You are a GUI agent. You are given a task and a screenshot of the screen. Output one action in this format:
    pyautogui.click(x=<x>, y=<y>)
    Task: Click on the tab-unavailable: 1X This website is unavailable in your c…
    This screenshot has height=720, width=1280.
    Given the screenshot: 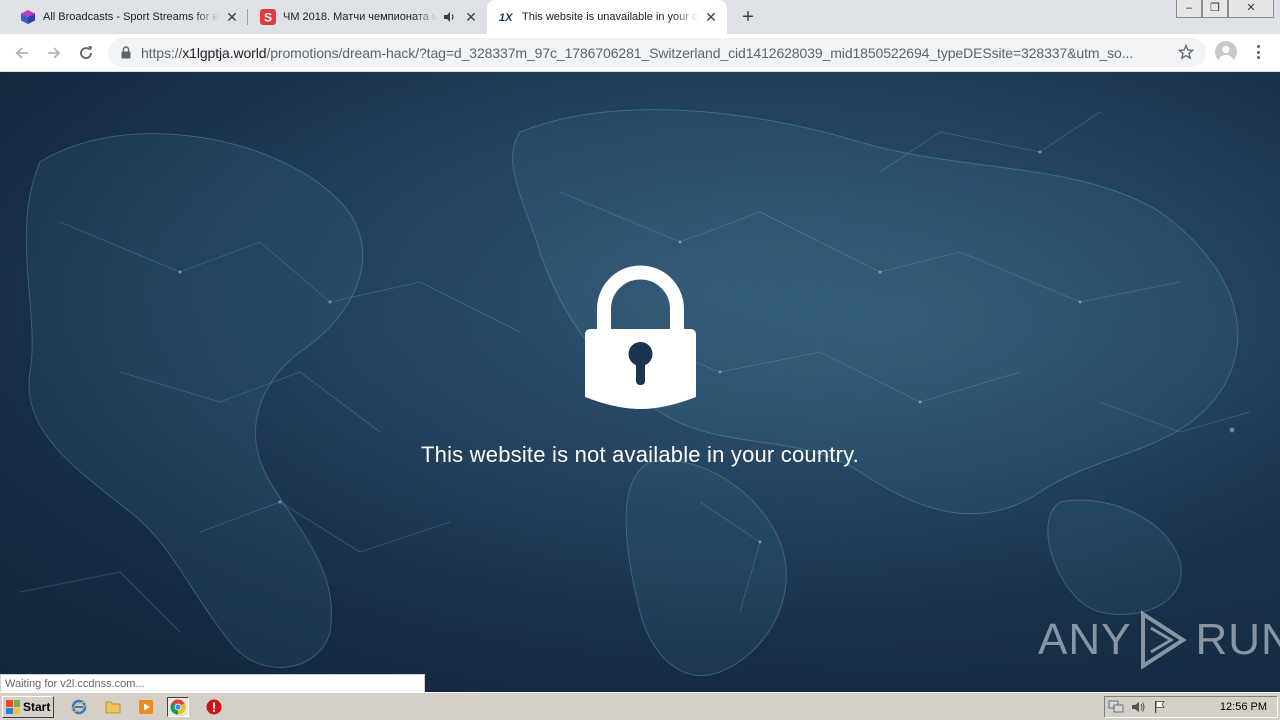 What is the action you would take?
    pyautogui.click(x=607, y=17)
    